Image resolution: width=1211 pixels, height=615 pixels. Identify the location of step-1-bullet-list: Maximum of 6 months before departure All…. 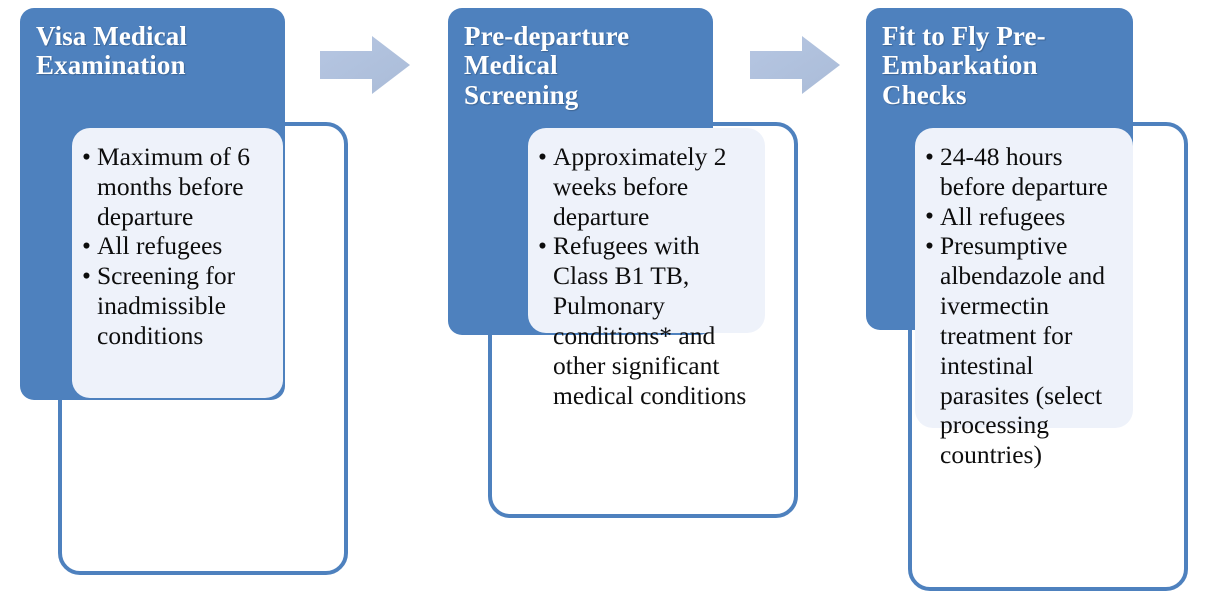
(177, 246).